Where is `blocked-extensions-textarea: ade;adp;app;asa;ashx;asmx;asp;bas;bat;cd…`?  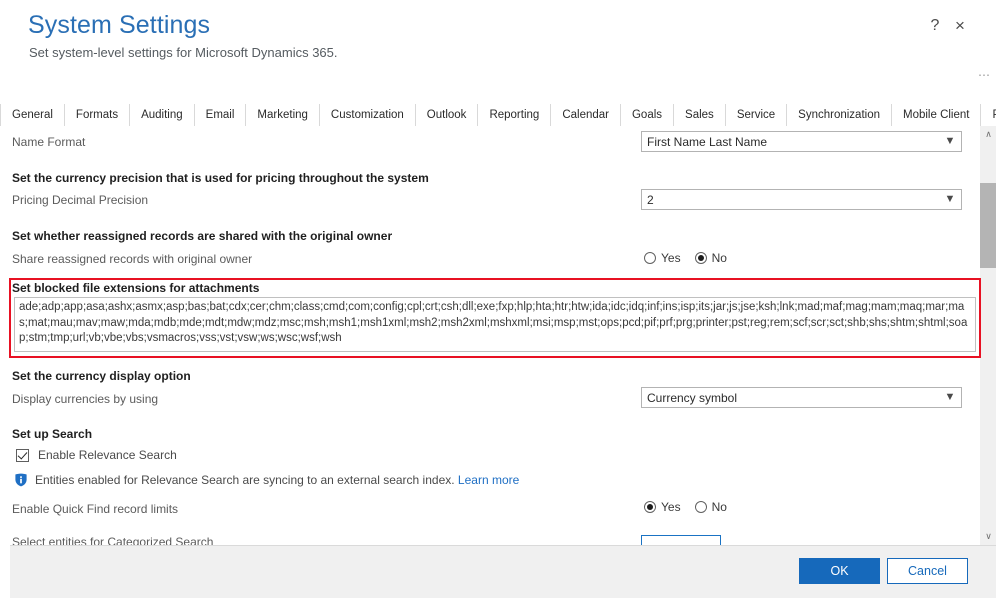 blocked-extensions-textarea: ade;adp;app;asa;ashx;asmx;asp;bas;bat;cd… is located at coordinates (495, 324).